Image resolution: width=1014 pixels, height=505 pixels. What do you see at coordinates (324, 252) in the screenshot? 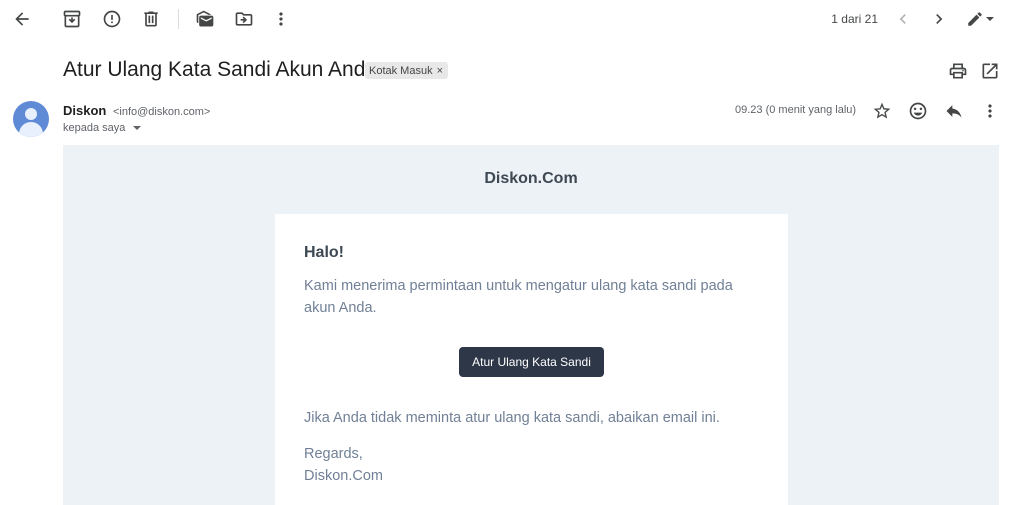
I see `email-greeting: Halo!` at bounding box center [324, 252].